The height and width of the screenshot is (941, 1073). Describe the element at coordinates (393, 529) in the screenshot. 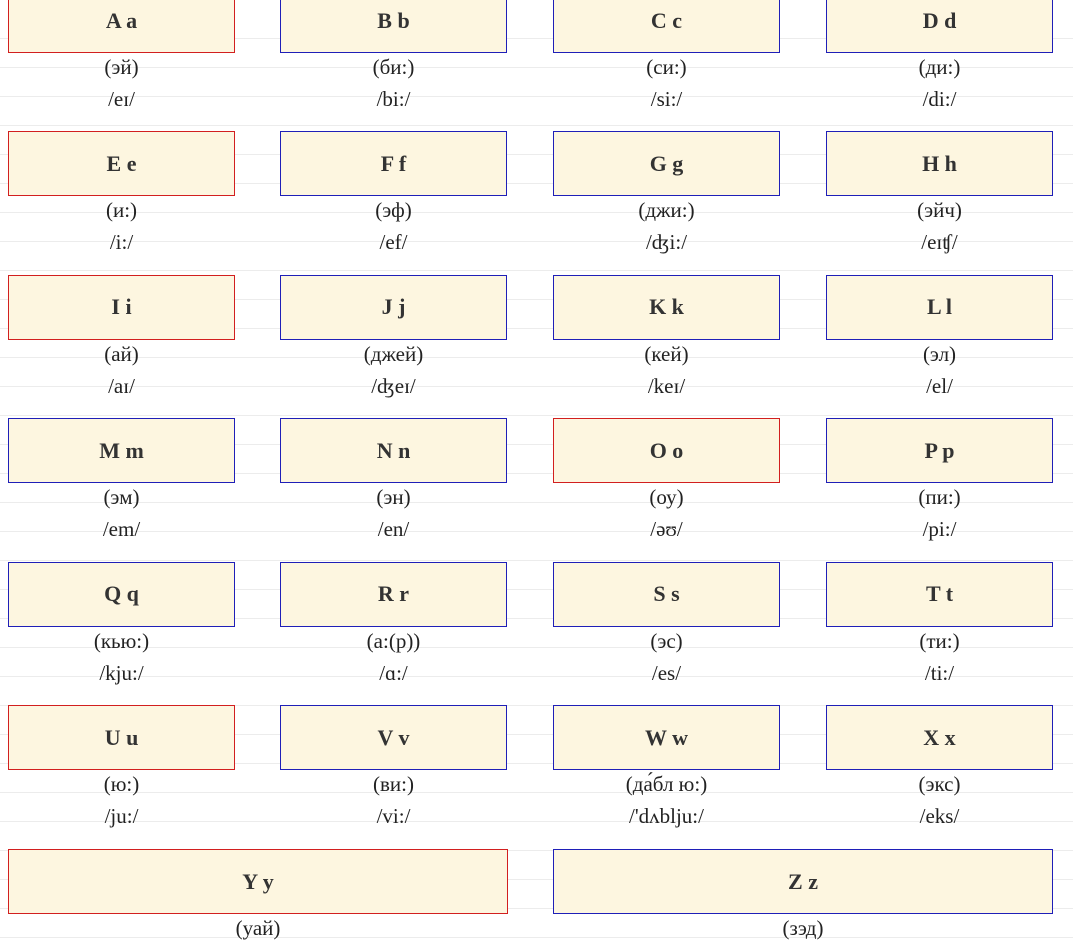

I see `ipa-transcription-n: /en/` at that location.